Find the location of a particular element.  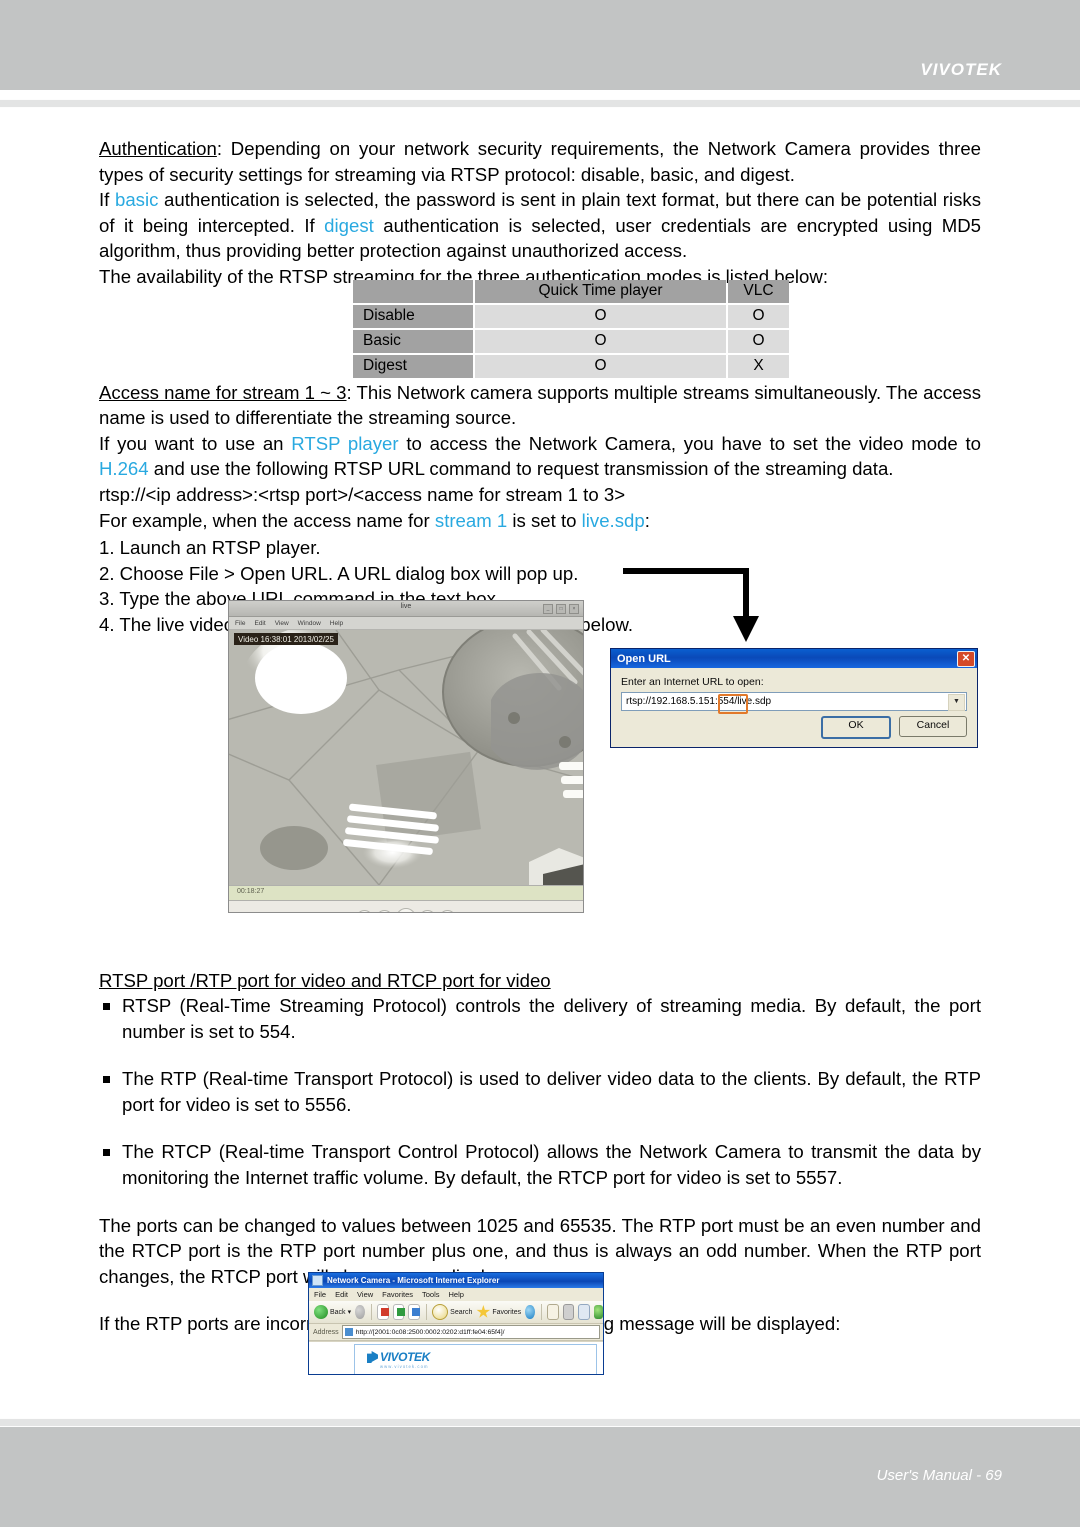

qt-menu-edit: Edit is located at coordinates (259, 623).